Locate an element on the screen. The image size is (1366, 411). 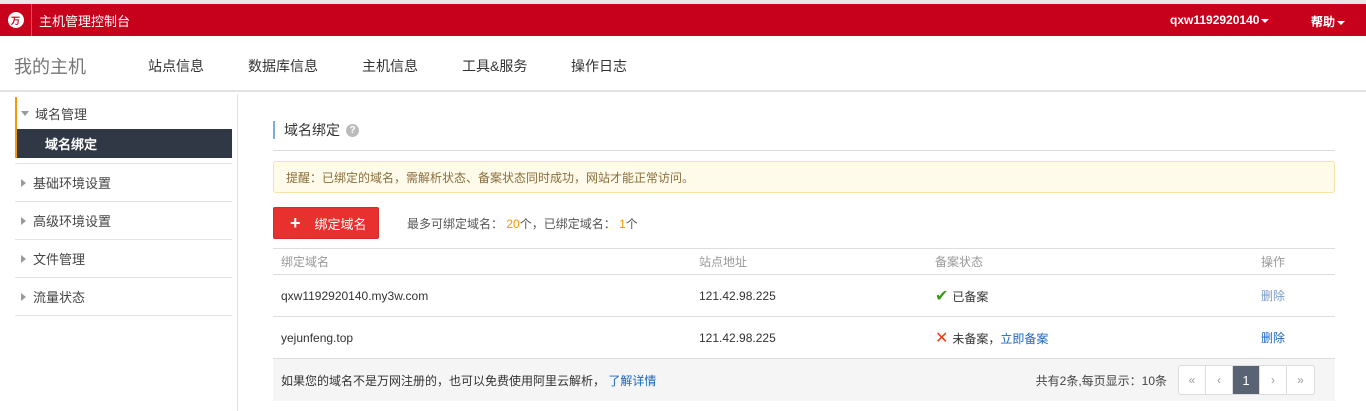
quota-bound: 1 is located at coordinates (622, 223).